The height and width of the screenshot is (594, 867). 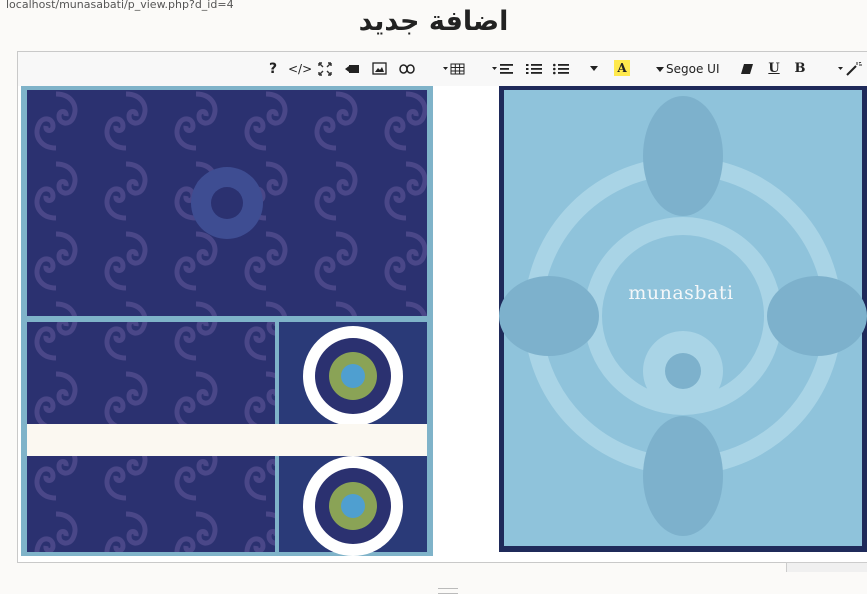 I want to click on fullscreen-button, so click(x=326, y=69).